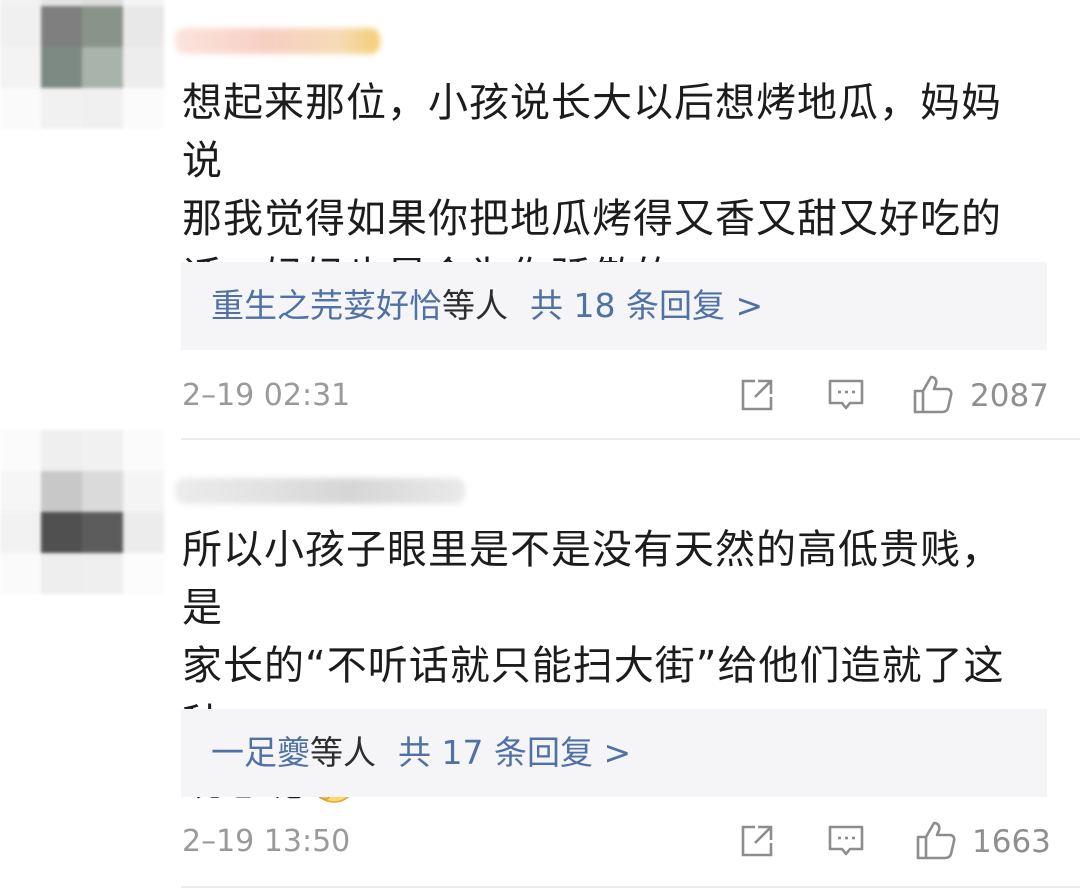  Describe the element at coordinates (326, 305) in the screenshot. I see `reply-user-link: 重生之芫荽好恰` at that location.